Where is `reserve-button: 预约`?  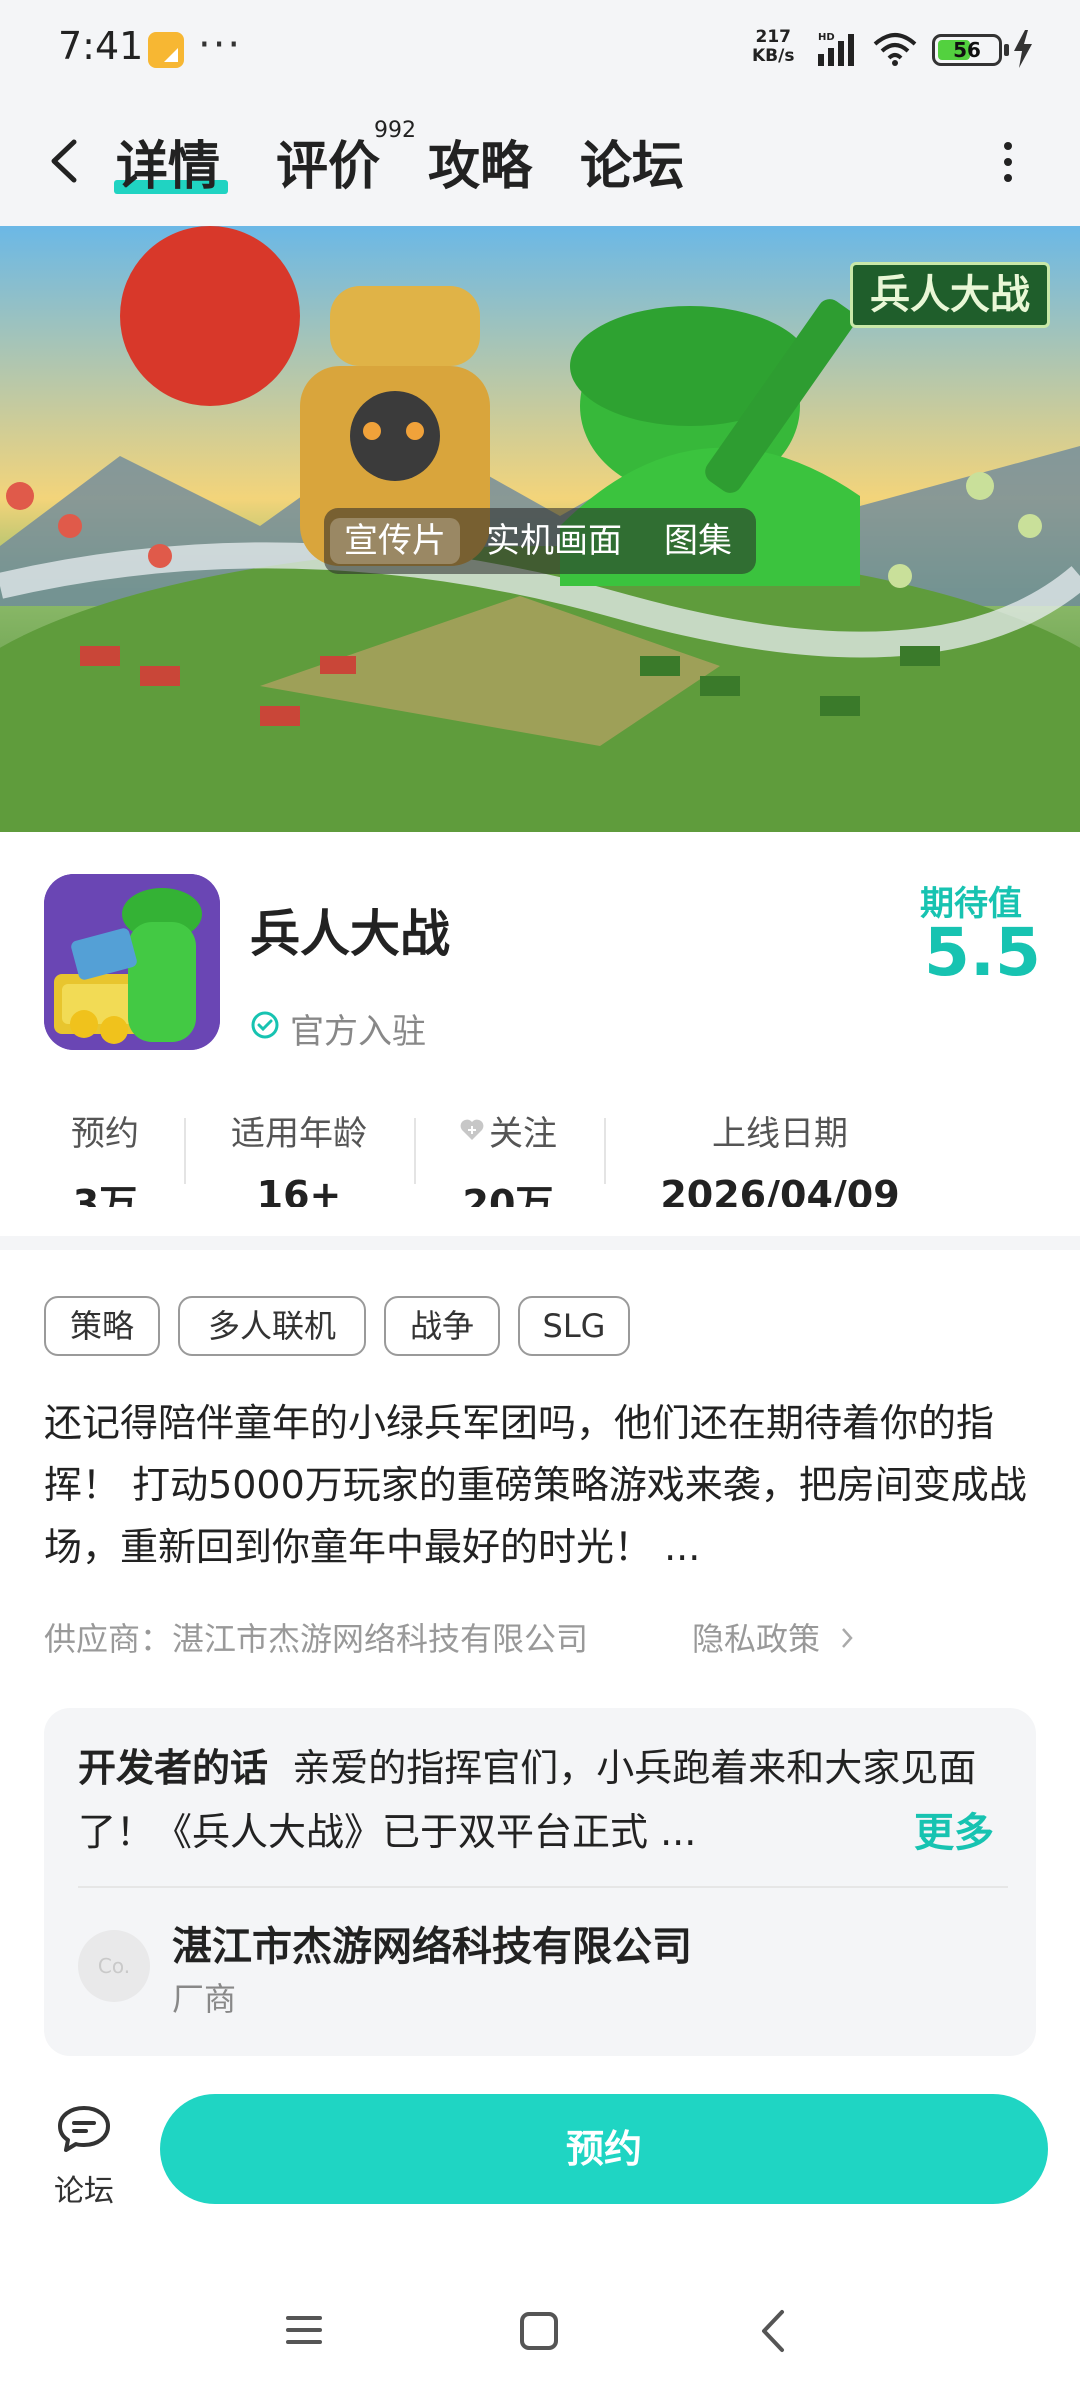
reserve-button: 预约 is located at coordinates (604, 2149).